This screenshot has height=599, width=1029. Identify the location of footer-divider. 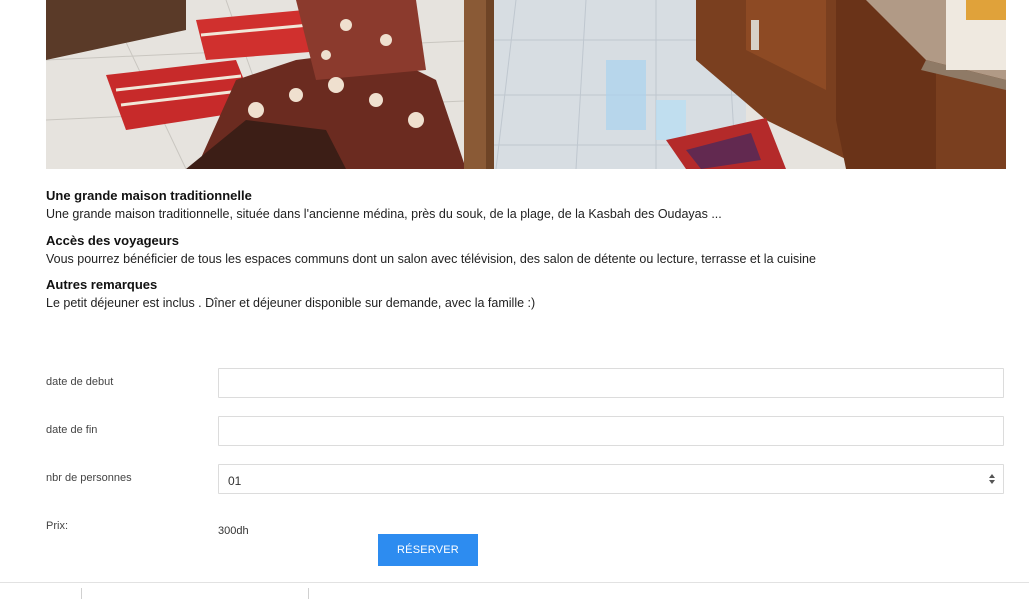
(514, 582).